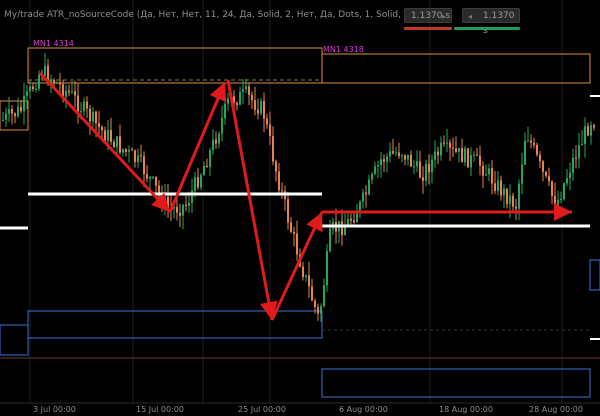  Describe the element at coordinates (14, 340) in the screenshot. I see `range-box-lower-prev` at that location.